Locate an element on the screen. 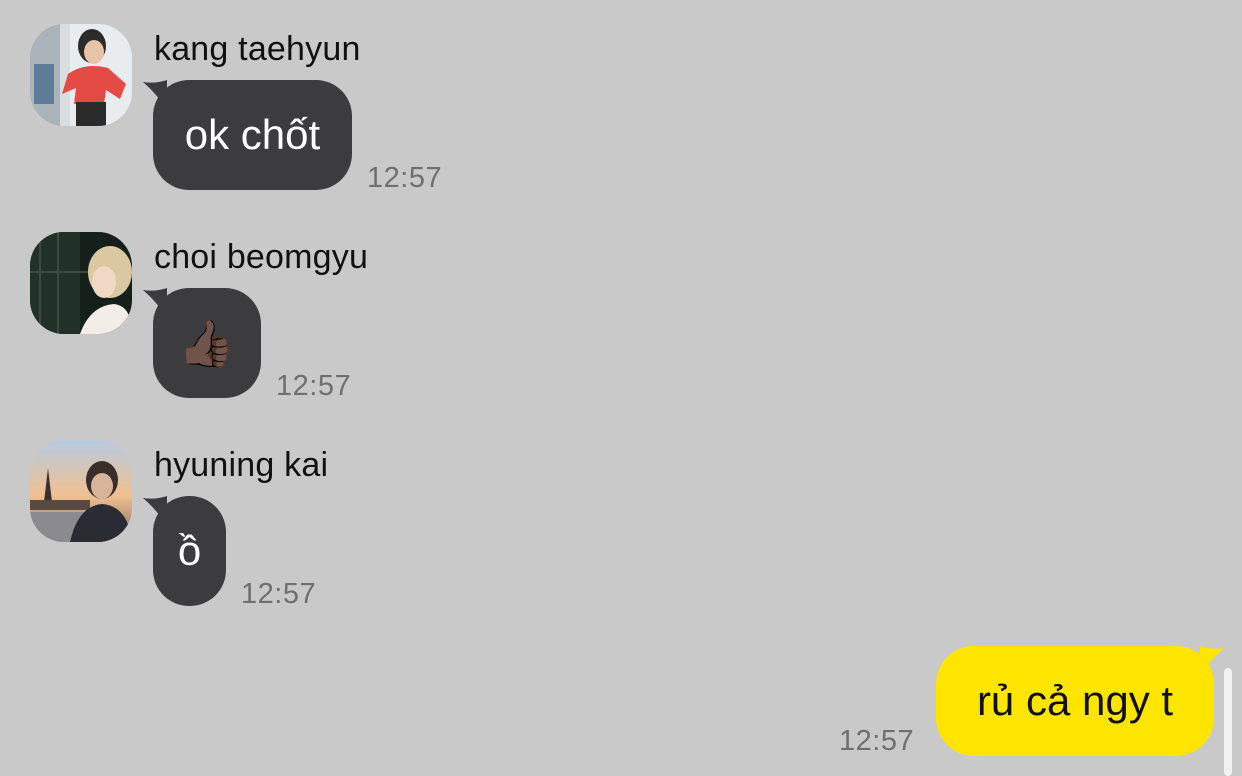 Image resolution: width=1242 pixels, height=776 pixels. message-bubble: 👍🏿 is located at coordinates (202, 343).